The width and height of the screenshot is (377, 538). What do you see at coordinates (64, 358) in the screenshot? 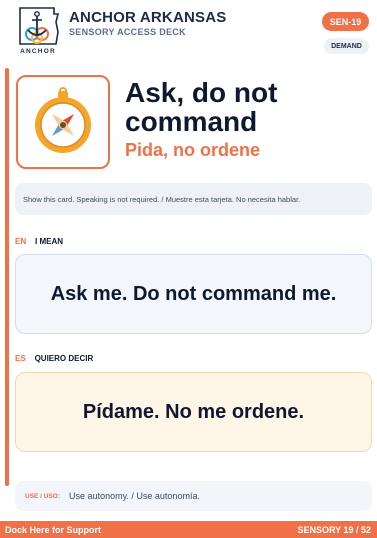
I see `es-heading: QUIERO DECIR` at bounding box center [64, 358].